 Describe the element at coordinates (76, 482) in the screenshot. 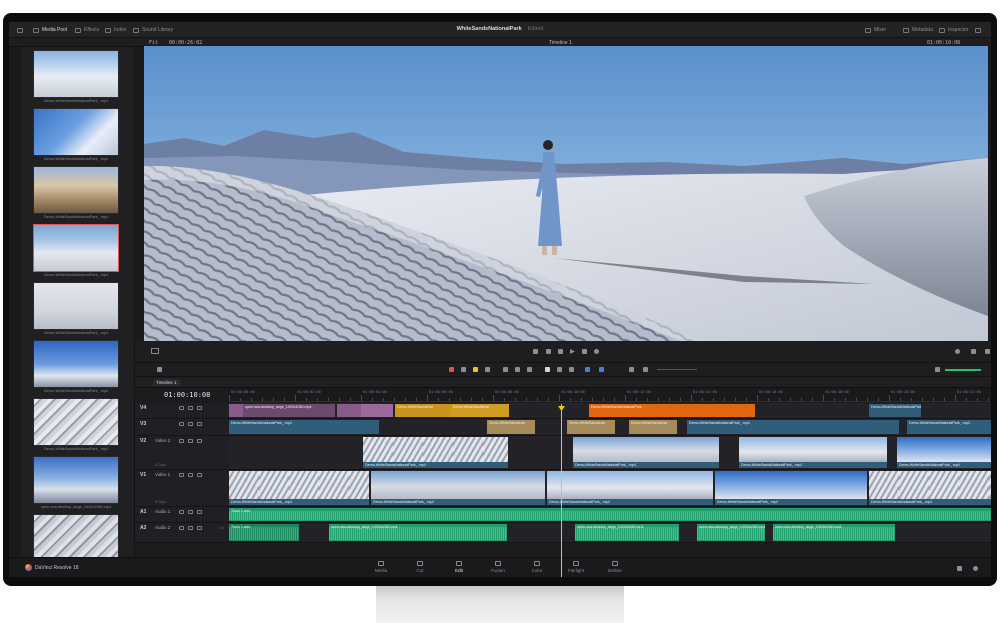

I see `media-pool-clip: open-sea-desktop_large_1920x1080.mp4` at that location.